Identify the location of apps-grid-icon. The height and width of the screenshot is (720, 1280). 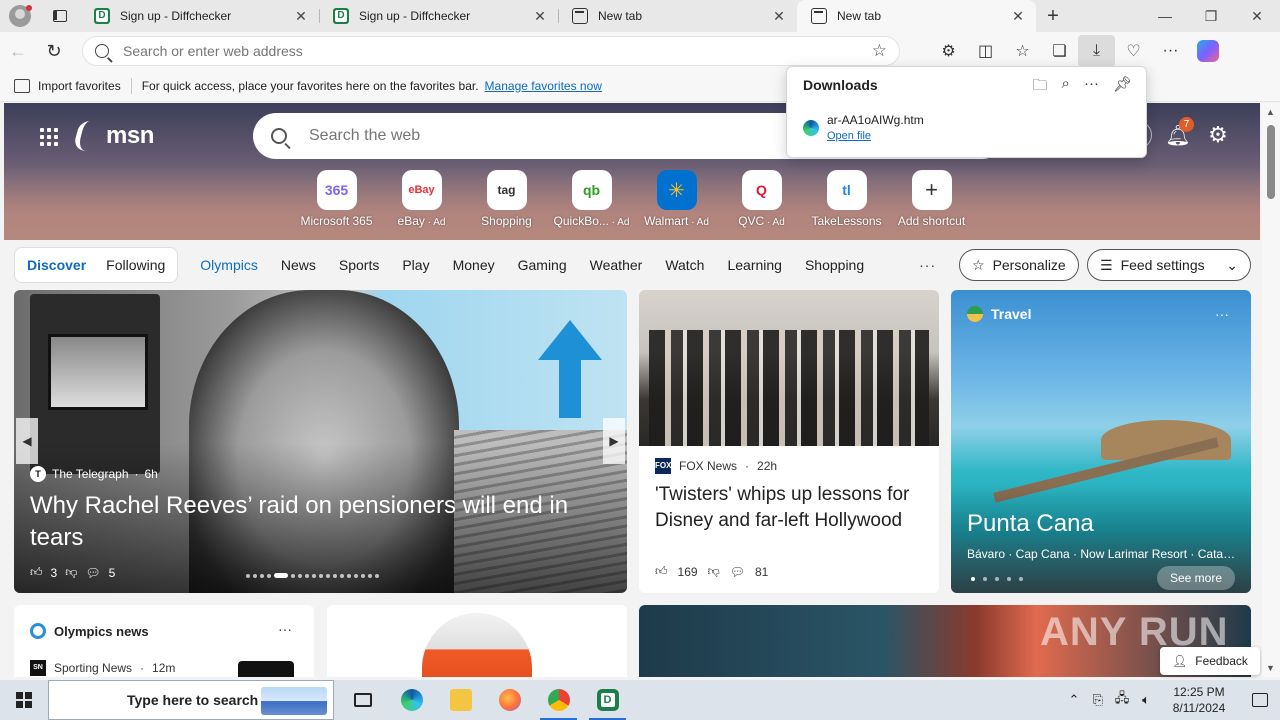
(49, 137).